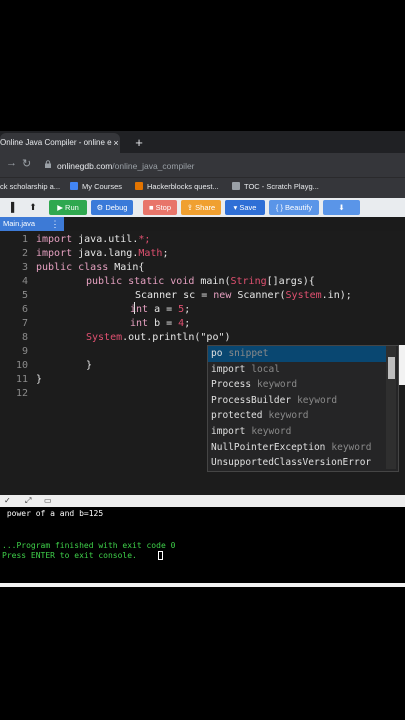 This screenshot has height=720, width=405. Describe the element at coordinates (60, 143) in the screenshot. I see `browser-tab: Online Java Compiler - online e` at that location.